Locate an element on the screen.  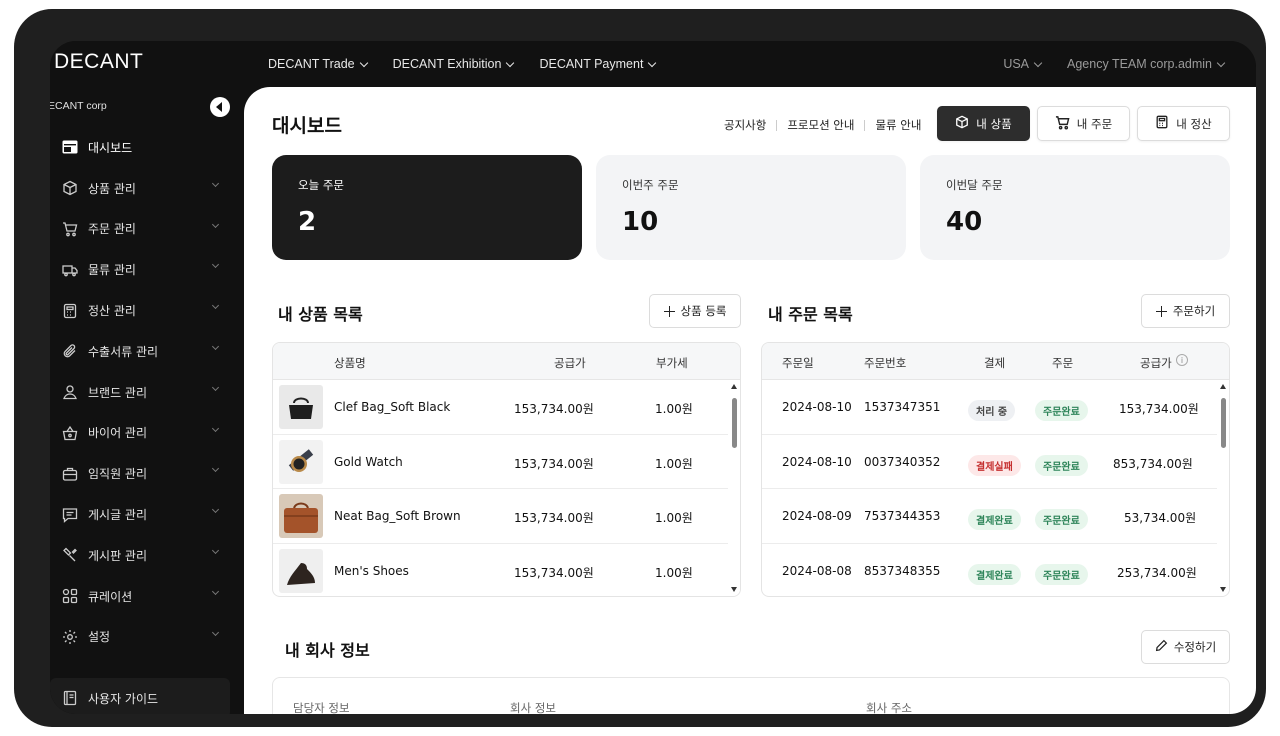
column-header: 주문일 is located at coordinates (798, 363).